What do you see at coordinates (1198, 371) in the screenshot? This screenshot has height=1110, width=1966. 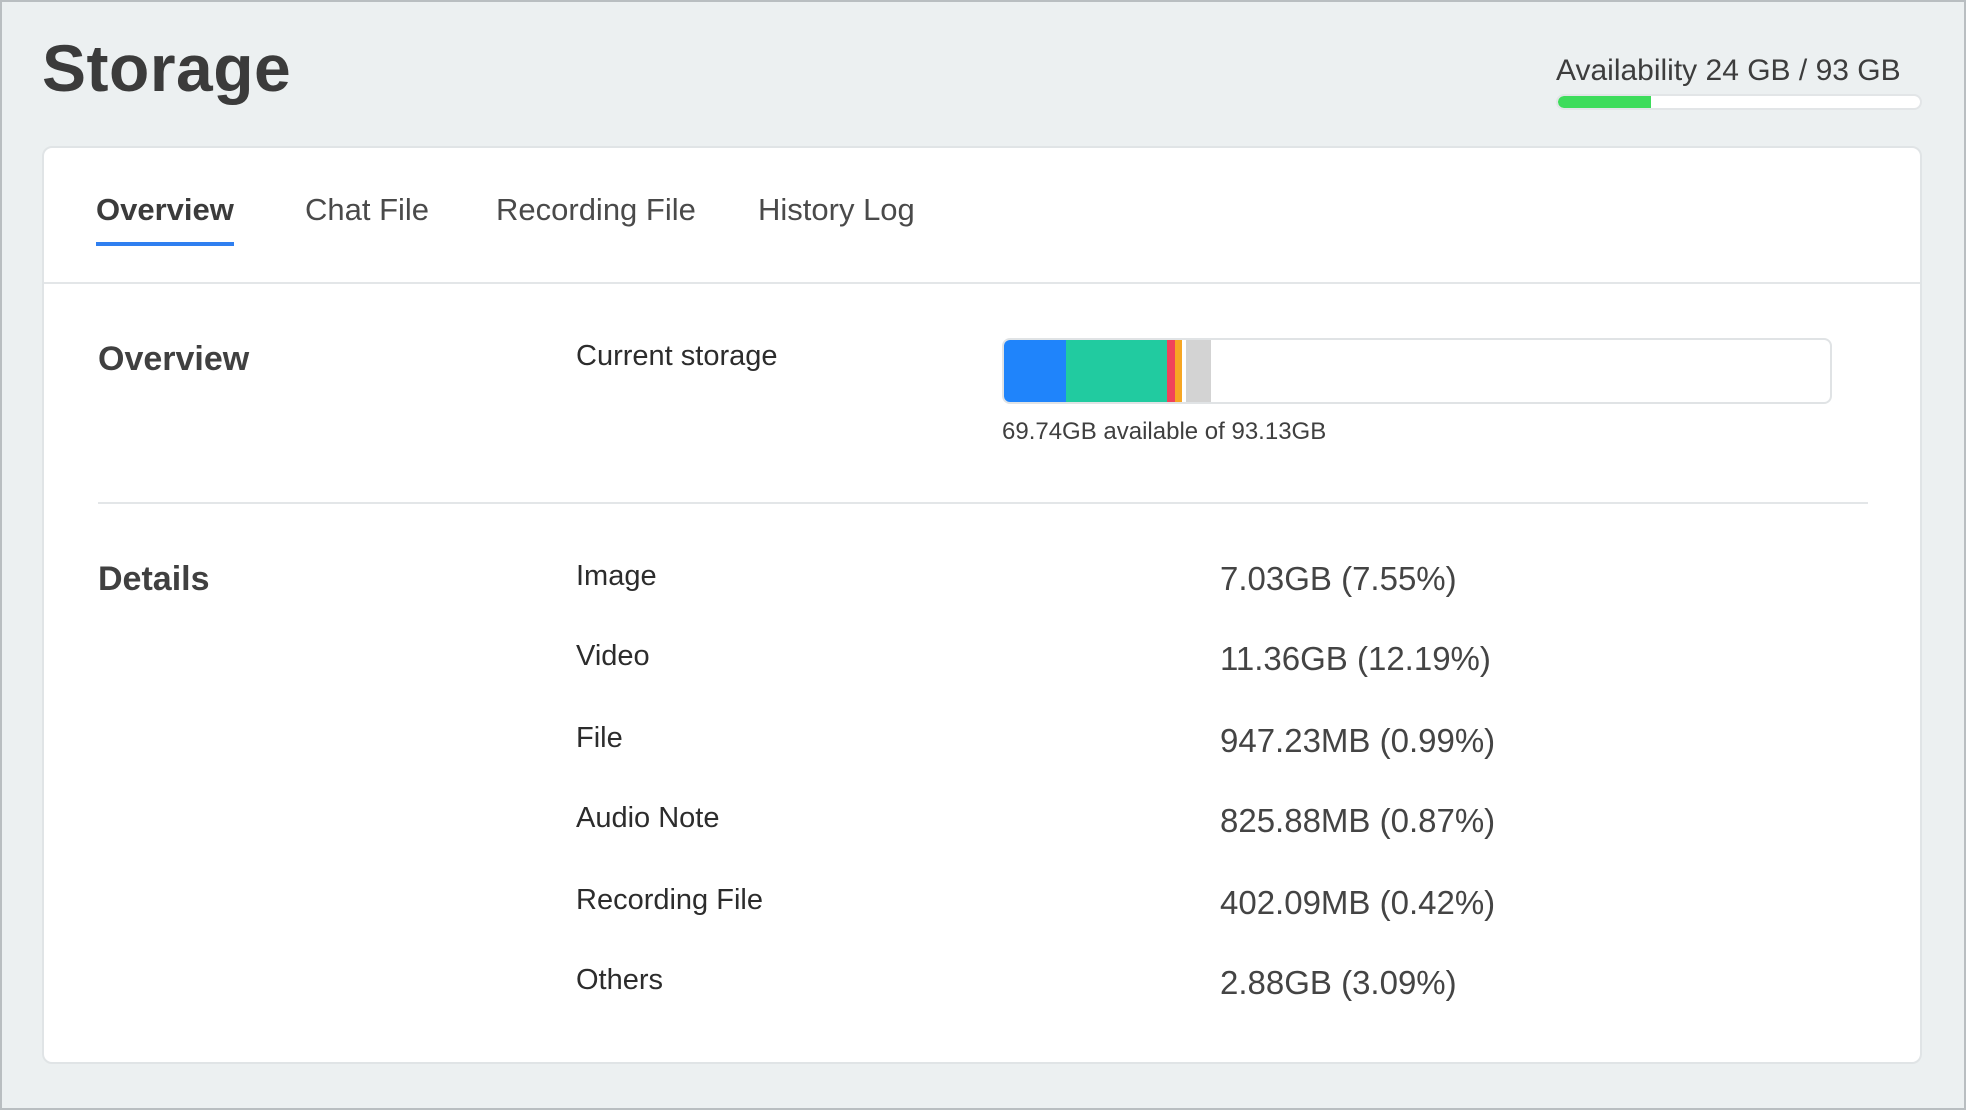 I see `storage-segment-others` at bounding box center [1198, 371].